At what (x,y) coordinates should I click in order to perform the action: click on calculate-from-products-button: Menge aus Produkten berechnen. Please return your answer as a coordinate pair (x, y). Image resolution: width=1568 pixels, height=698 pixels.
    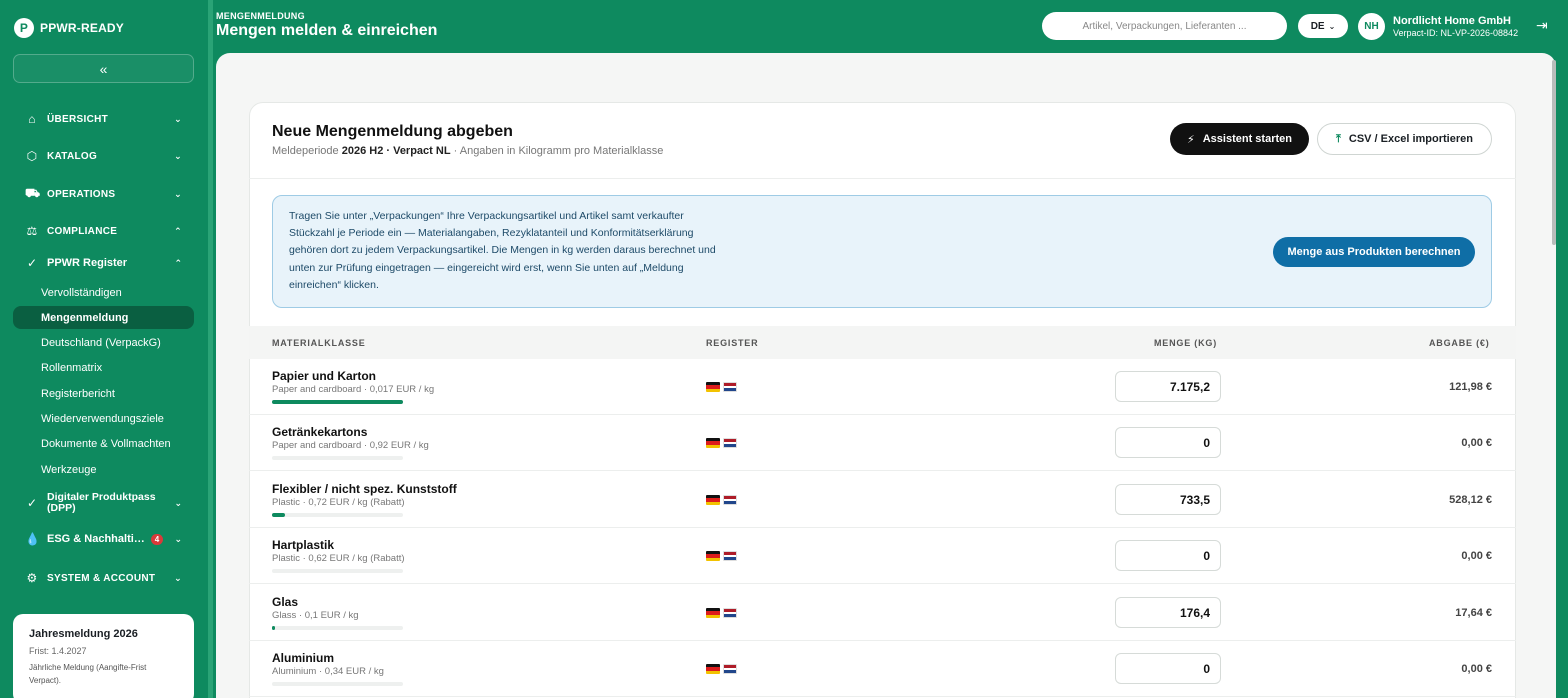
    Looking at the image, I should click on (1374, 252).